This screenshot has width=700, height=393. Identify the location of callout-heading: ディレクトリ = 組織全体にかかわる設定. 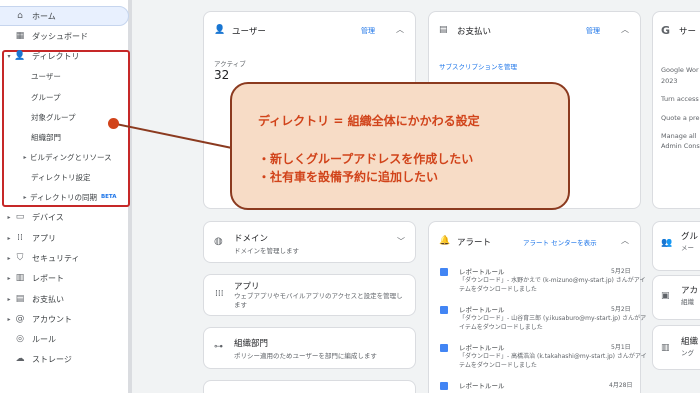
(369, 121).